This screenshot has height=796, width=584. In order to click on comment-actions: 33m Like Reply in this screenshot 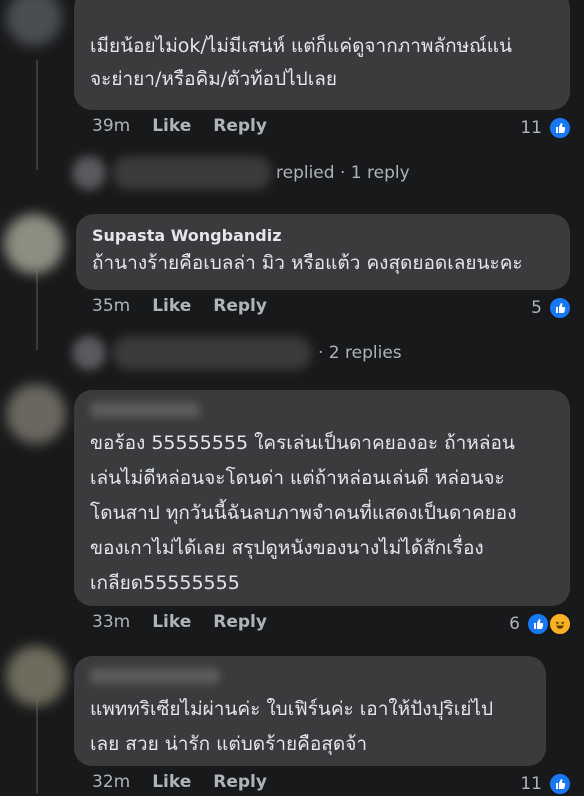, I will do `click(179, 622)`.